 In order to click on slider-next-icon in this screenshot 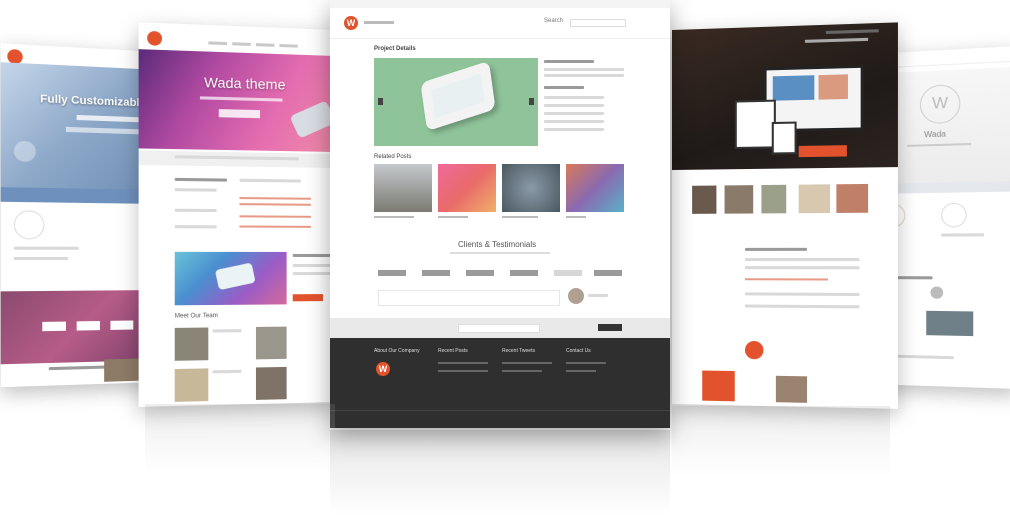, I will do `click(531, 101)`.